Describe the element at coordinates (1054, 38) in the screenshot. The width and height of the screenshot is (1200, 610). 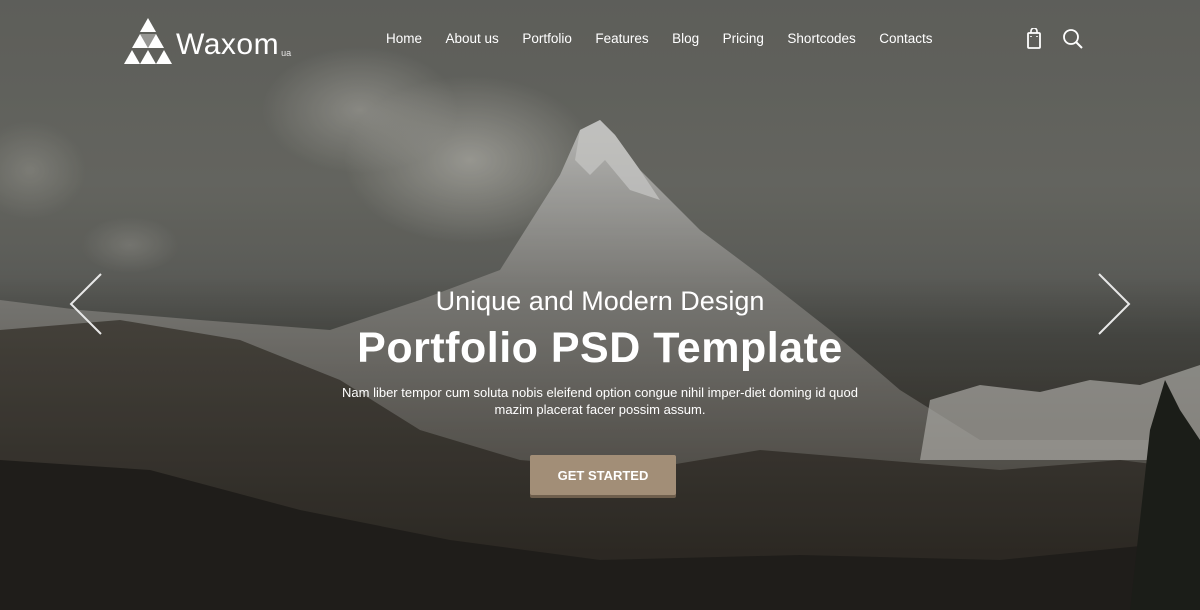
I see `nav-icon-group` at that location.